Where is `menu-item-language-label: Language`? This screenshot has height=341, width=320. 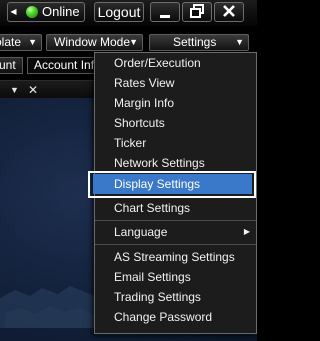 menu-item-language-label: Language is located at coordinates (141, 232).